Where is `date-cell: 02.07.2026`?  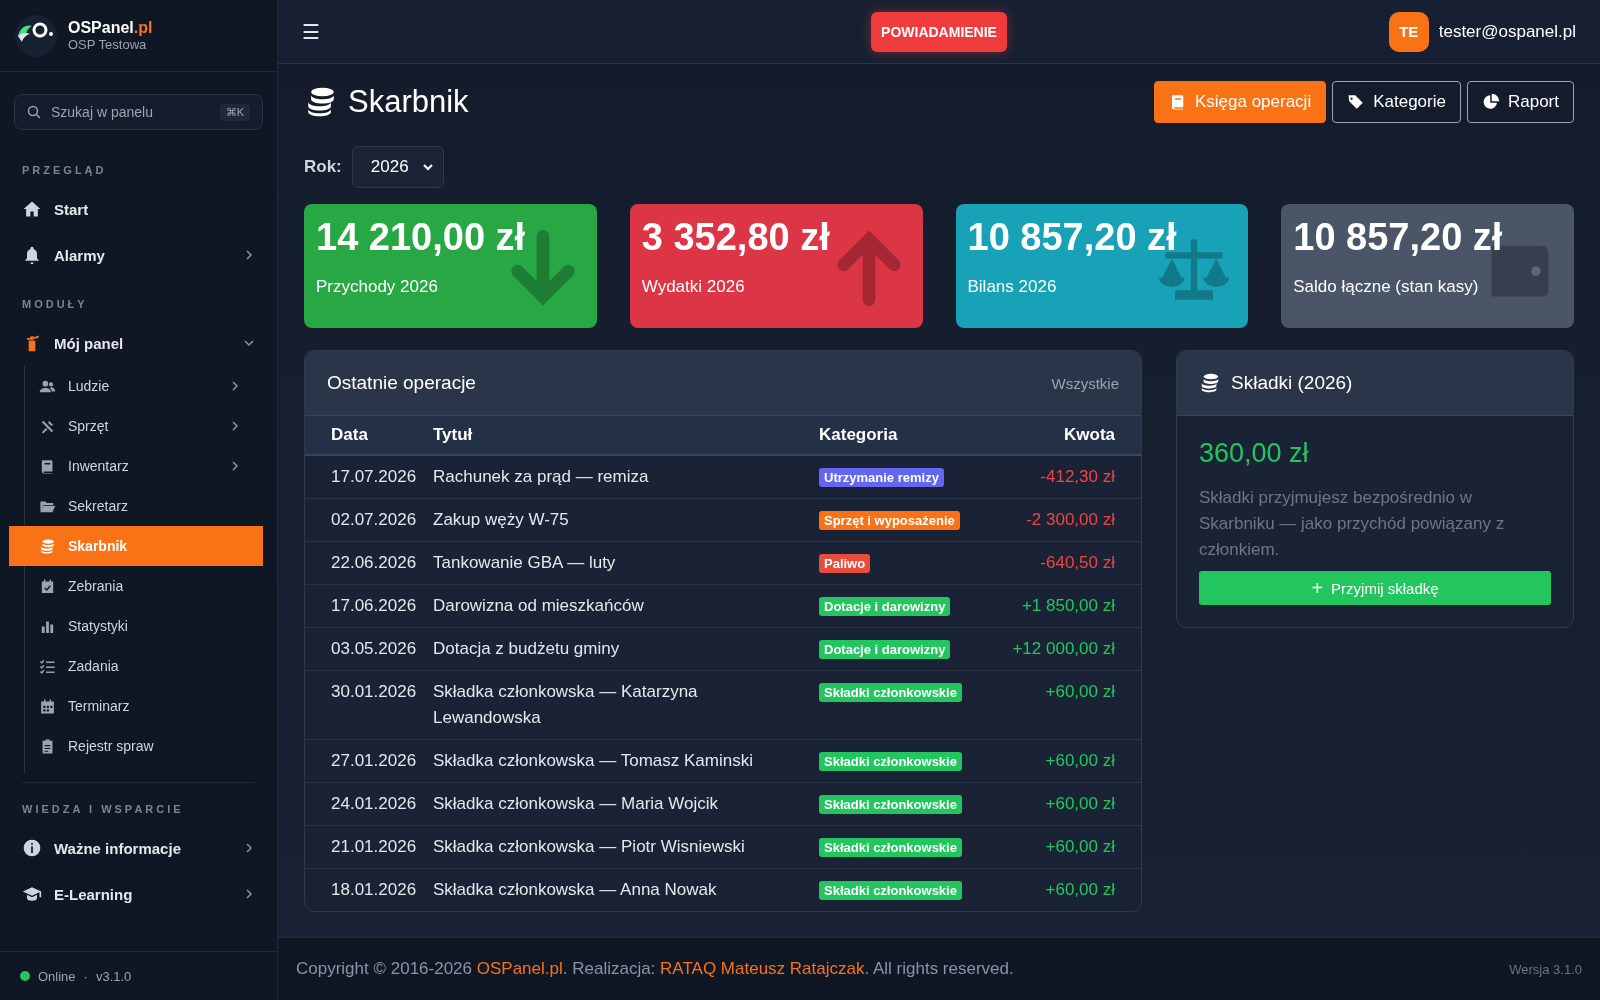 date-cell: 02.07.2026 is located at coordinates (365, 520).